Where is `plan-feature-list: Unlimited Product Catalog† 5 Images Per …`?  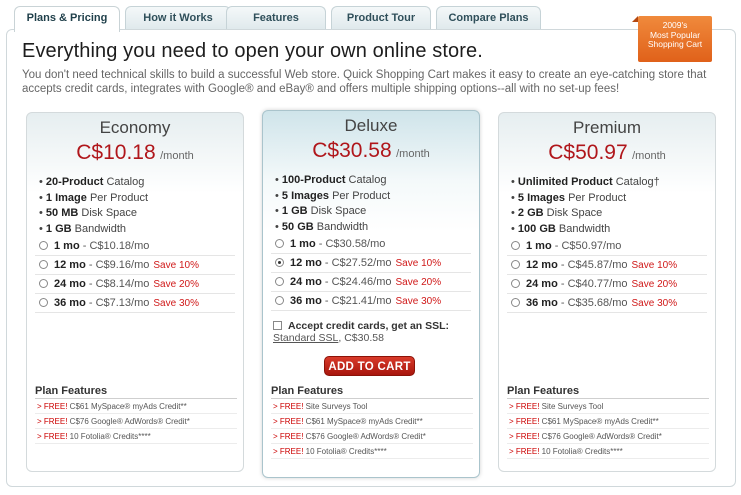
plan-feature-list: Unlimited Product Catalog† 5 Images Per … is located at coordinates (585, 206).